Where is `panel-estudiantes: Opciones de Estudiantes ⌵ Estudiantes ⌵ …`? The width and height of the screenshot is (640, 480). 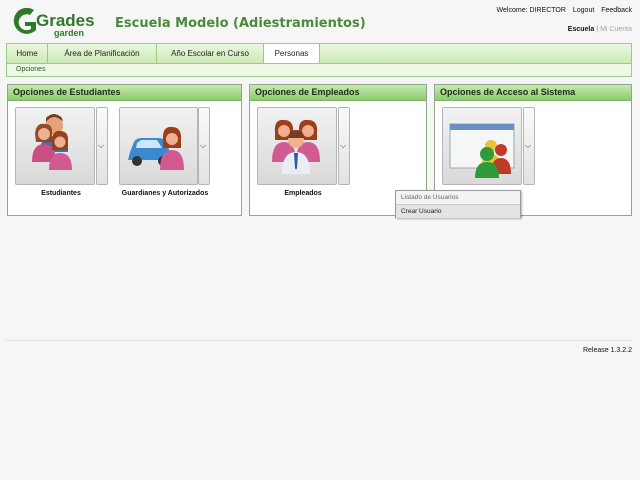
panel-estudiantes: Opciones de Estudiantes ⌵ Estudiantes ⌵ … is located at coordinates (124, 150).